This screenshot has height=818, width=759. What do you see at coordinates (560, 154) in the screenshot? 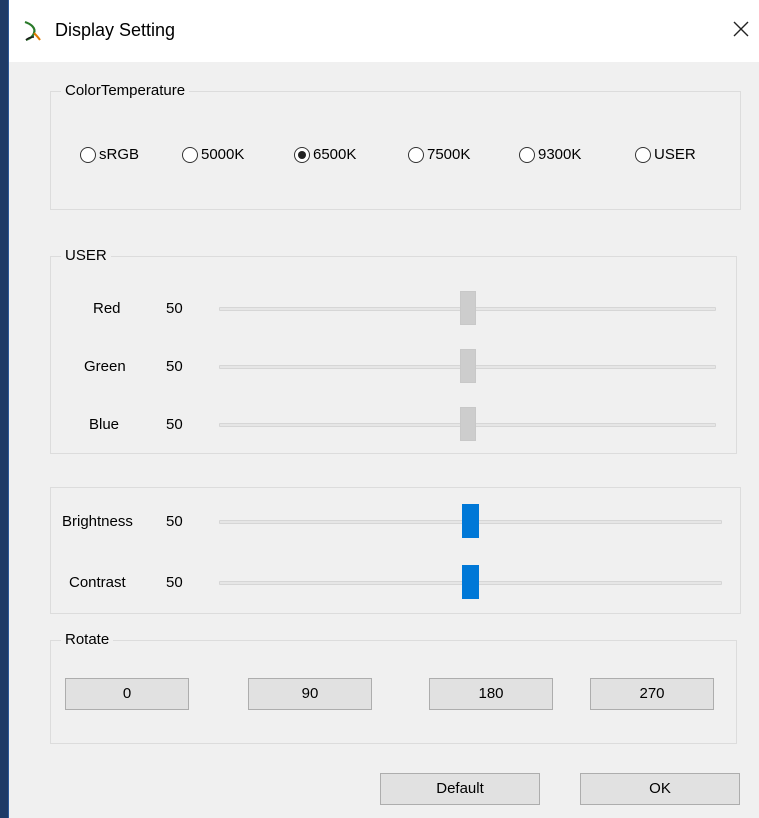
I see `radio-9300k-label: 9300K` at bounding box center [560, 154].